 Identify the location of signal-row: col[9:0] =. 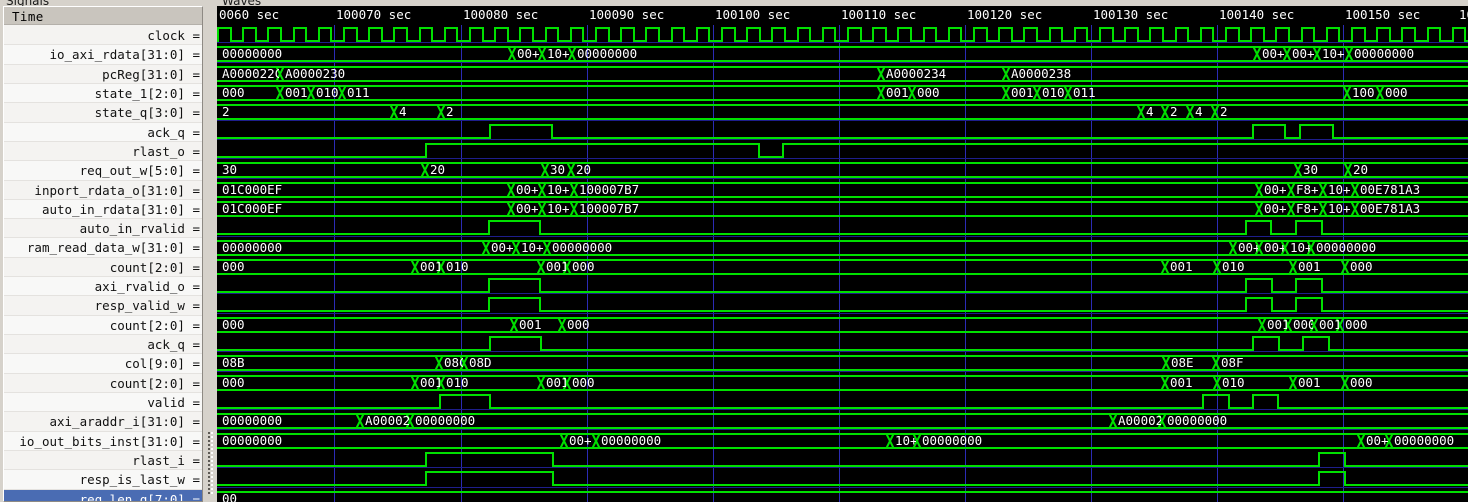
(103, 364).